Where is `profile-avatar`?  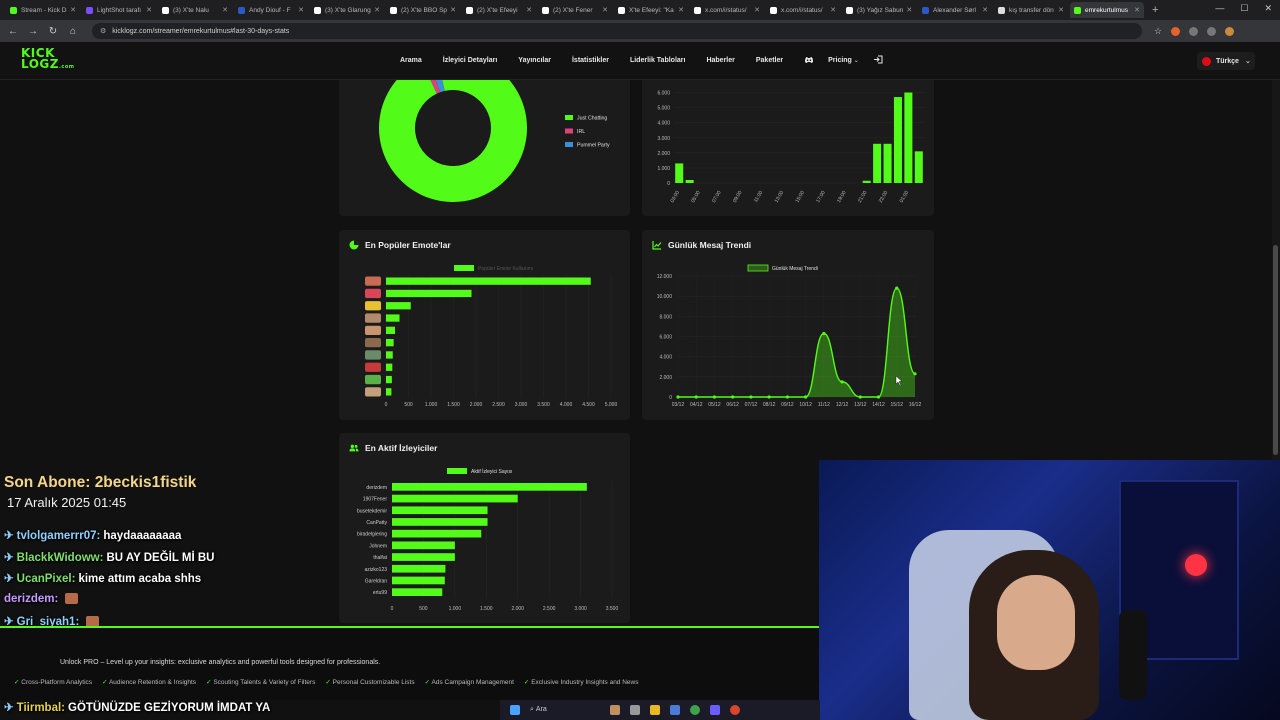 profile-avatar is located at coordinates (1230, 31).